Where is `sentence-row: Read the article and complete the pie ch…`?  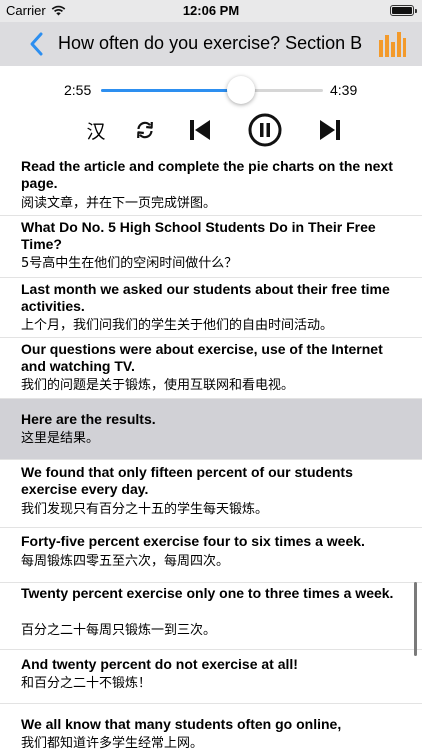 sentence-row: Read the article and complete the pie ch… is located at coordinates (211, 187).